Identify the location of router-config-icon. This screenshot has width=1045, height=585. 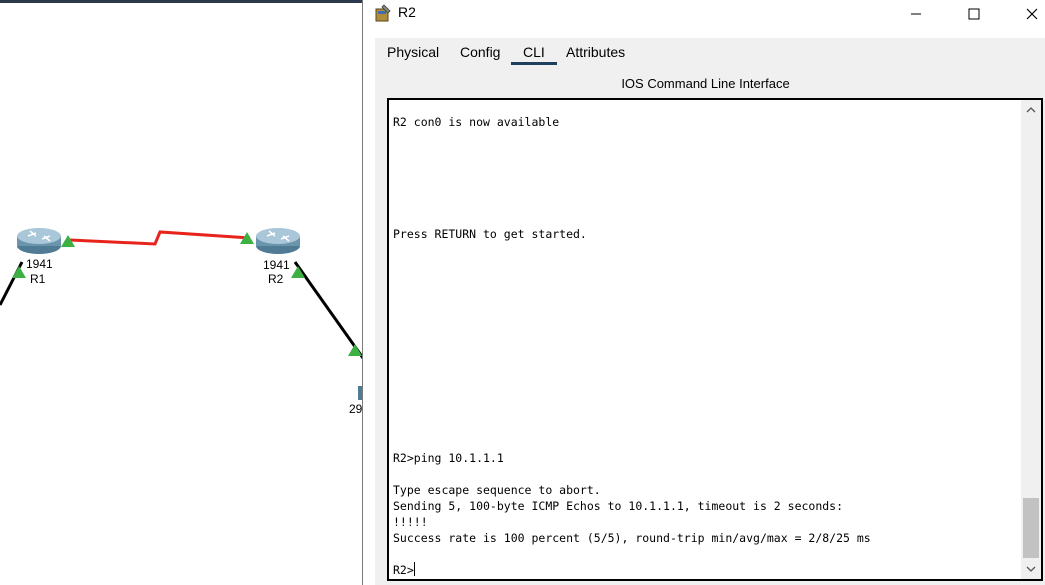
(383, 13).